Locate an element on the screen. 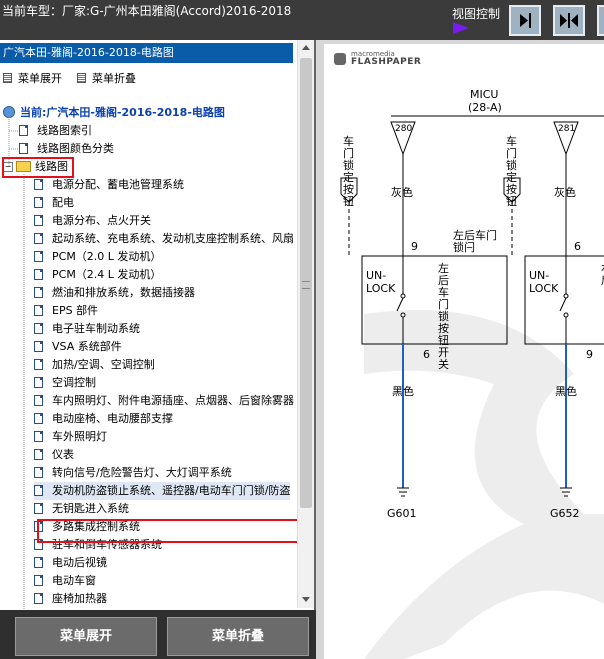 This screenshot has width=604, height=659. tree-item-circuit: PCM（2.4 L 发动机） is located at coordinates (97, 275).